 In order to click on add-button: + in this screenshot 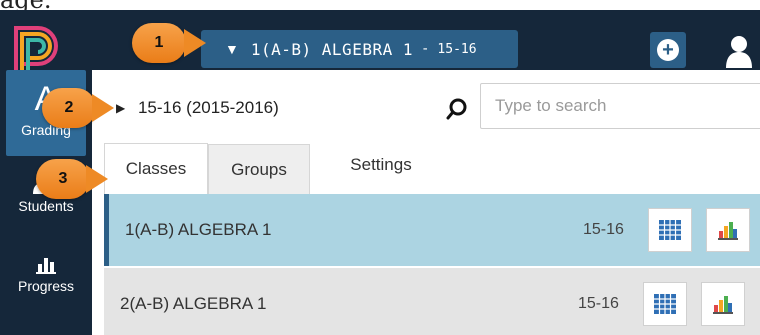, I will do `click(668, 50)`.